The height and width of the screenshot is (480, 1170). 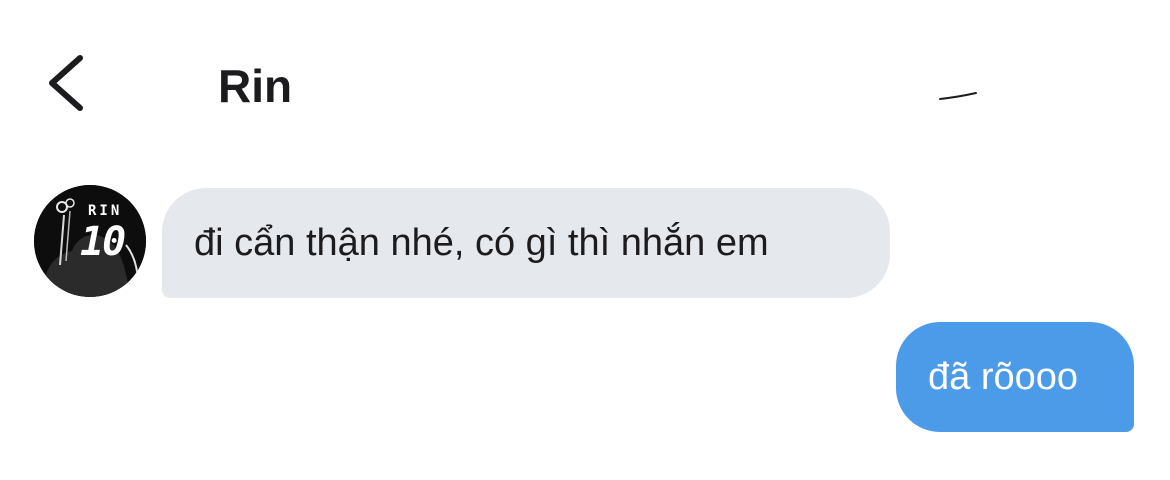 I want to click on back-button, so click(x=68, y=83).